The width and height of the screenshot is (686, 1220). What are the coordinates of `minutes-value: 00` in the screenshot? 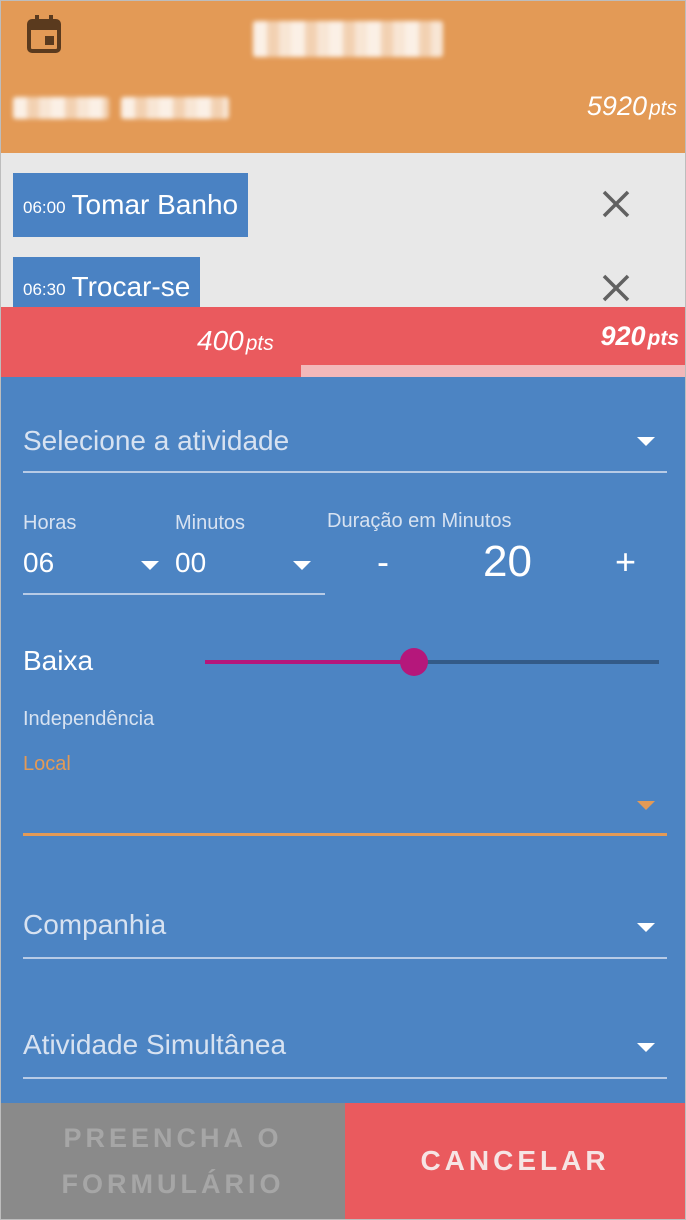 It's located at (191, 562).